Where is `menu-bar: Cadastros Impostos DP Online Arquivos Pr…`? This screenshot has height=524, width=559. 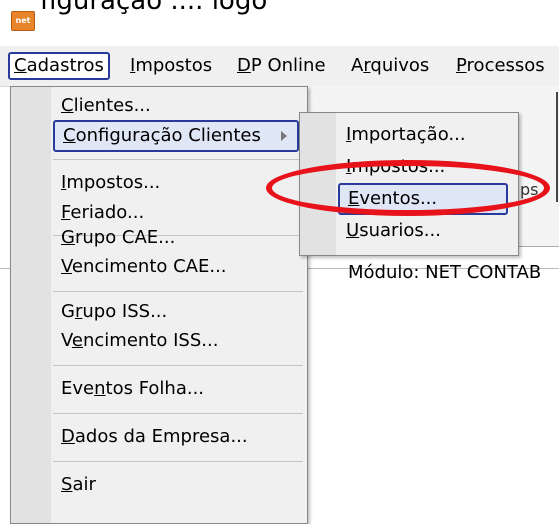
menu-bar: Cadastros Impostos DP Online Arquivos Pr… is located at coordinates (279, 66).